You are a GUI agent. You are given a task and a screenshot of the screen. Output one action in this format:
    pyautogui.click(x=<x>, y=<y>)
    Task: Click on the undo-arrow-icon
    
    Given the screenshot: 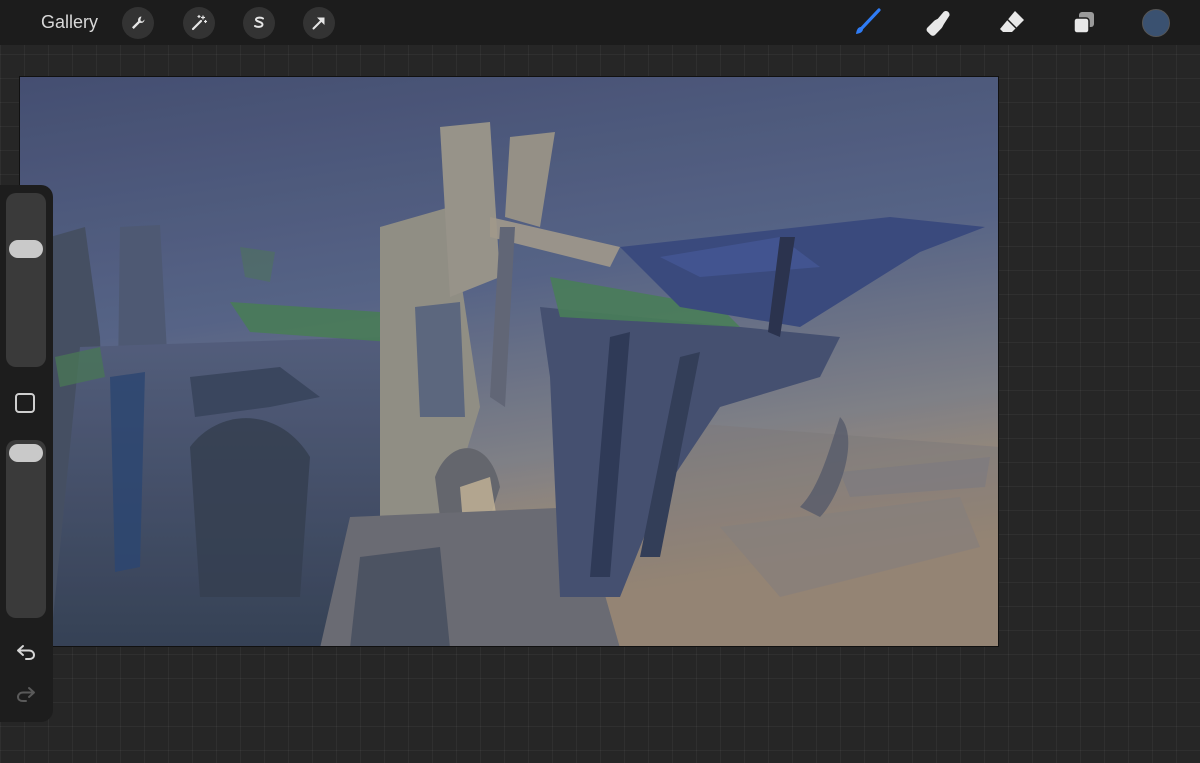 What is the action you would take?
    pyautogui.click(x=26, y=652)
    